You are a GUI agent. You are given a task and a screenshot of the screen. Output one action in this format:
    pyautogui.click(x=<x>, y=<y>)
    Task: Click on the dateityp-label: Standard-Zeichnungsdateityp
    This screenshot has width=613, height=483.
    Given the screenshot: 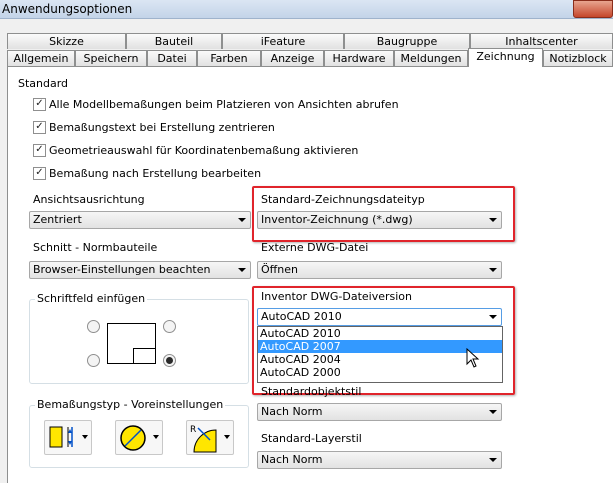 What is the action you would take?
    pyautogui.click(x=343, y=199)
    